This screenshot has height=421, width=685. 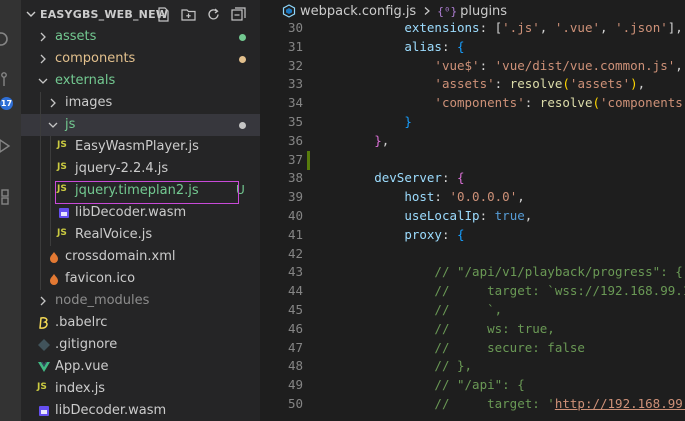 What do you see at coordinates (140, 345) in the screenshot?
I see `tree-item-gitignore: .gitignore` at bounding box center [140, 345].